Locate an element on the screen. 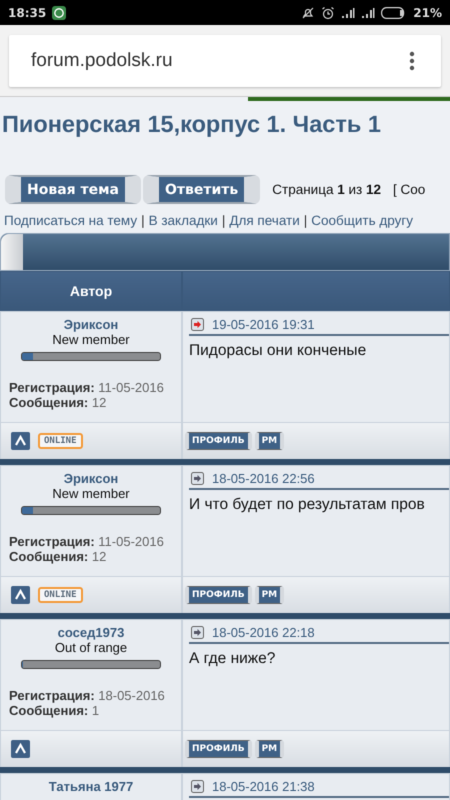 The image size is (450, 800). post-date: 18-05-2016 21:38 is located at coordinates (263, 786).